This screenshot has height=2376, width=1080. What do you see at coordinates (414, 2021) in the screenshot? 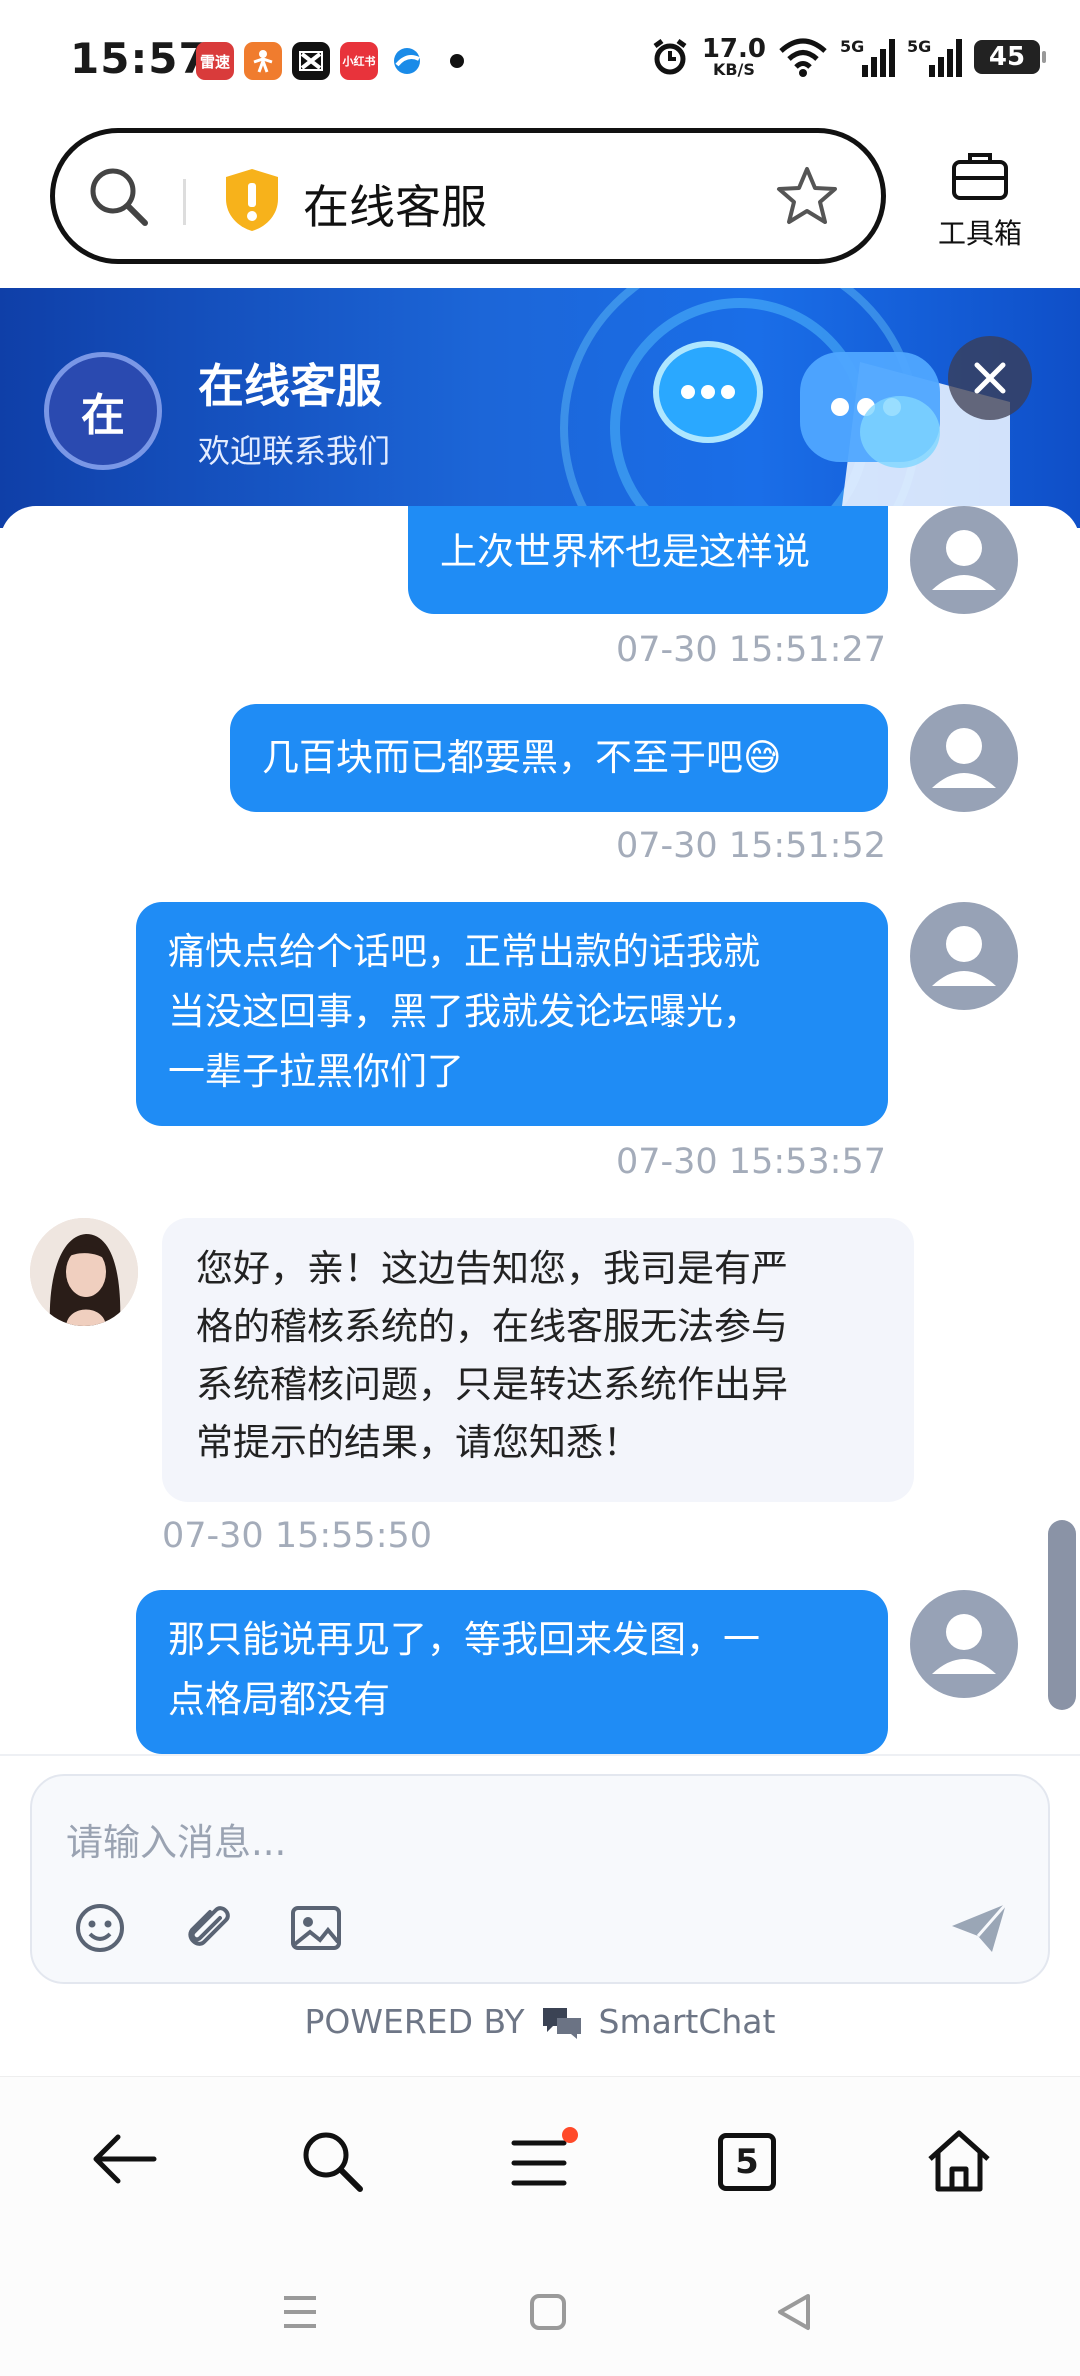
I see `powered-by-prefix: POWERED BY` at bounding box center [414, 2021].